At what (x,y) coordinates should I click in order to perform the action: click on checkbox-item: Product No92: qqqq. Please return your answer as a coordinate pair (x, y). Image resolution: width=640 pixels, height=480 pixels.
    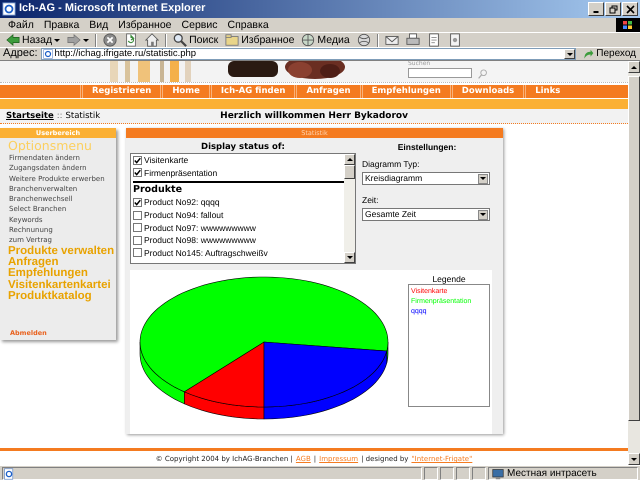
    Looking at the image, I should click on (237, 202).